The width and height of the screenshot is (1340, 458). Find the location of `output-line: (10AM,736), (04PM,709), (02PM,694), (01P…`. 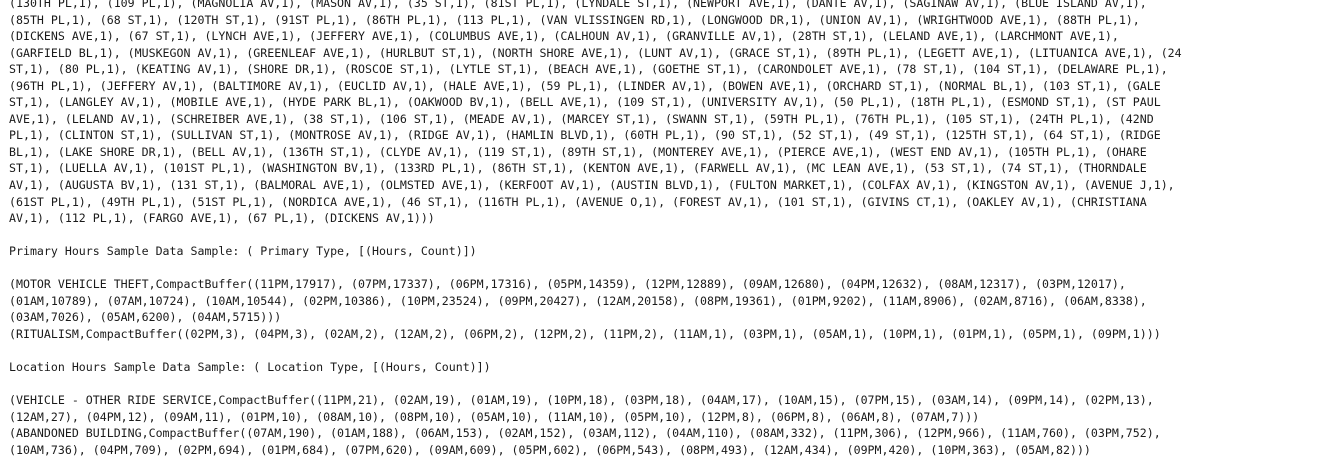

output-line: (10AM,736), (04PM,709), (02PM,694), (01P… is located at coordinates (550, 449).